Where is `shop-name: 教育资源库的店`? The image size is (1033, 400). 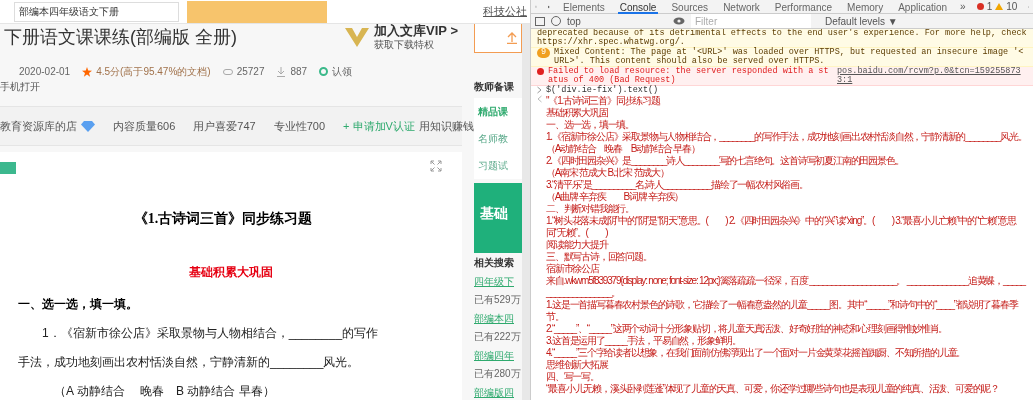 shop-name: 教育资源库的店 is located at coordinates (38, 126).